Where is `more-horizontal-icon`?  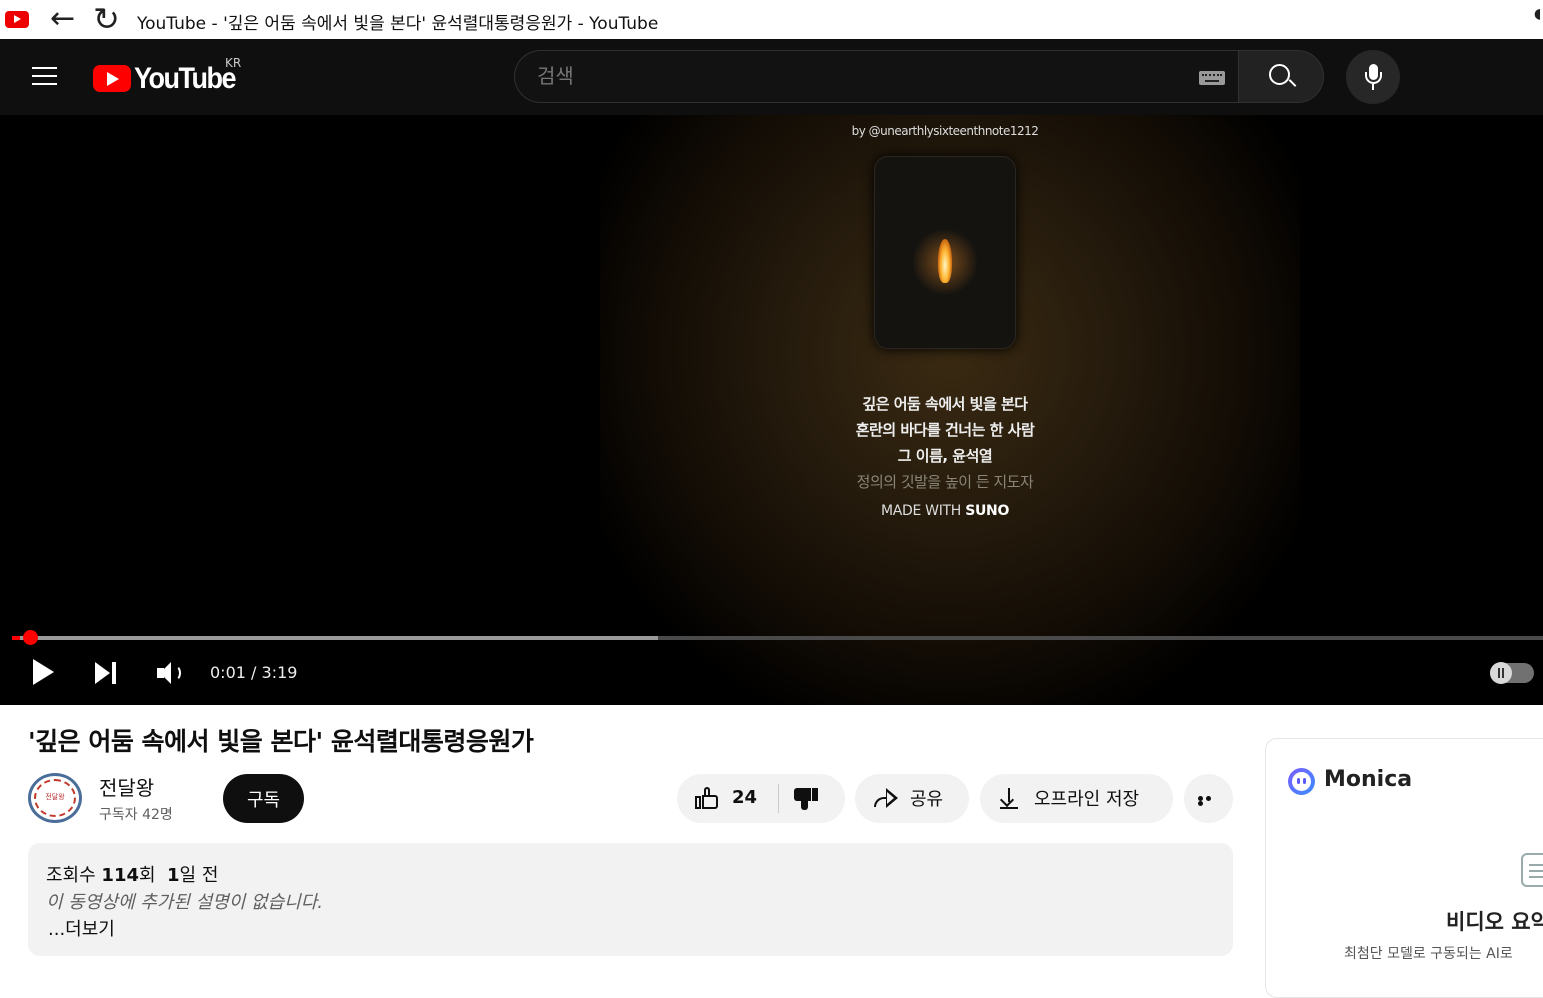 more-horizontal-icon is located at coordinates (1209, 801).